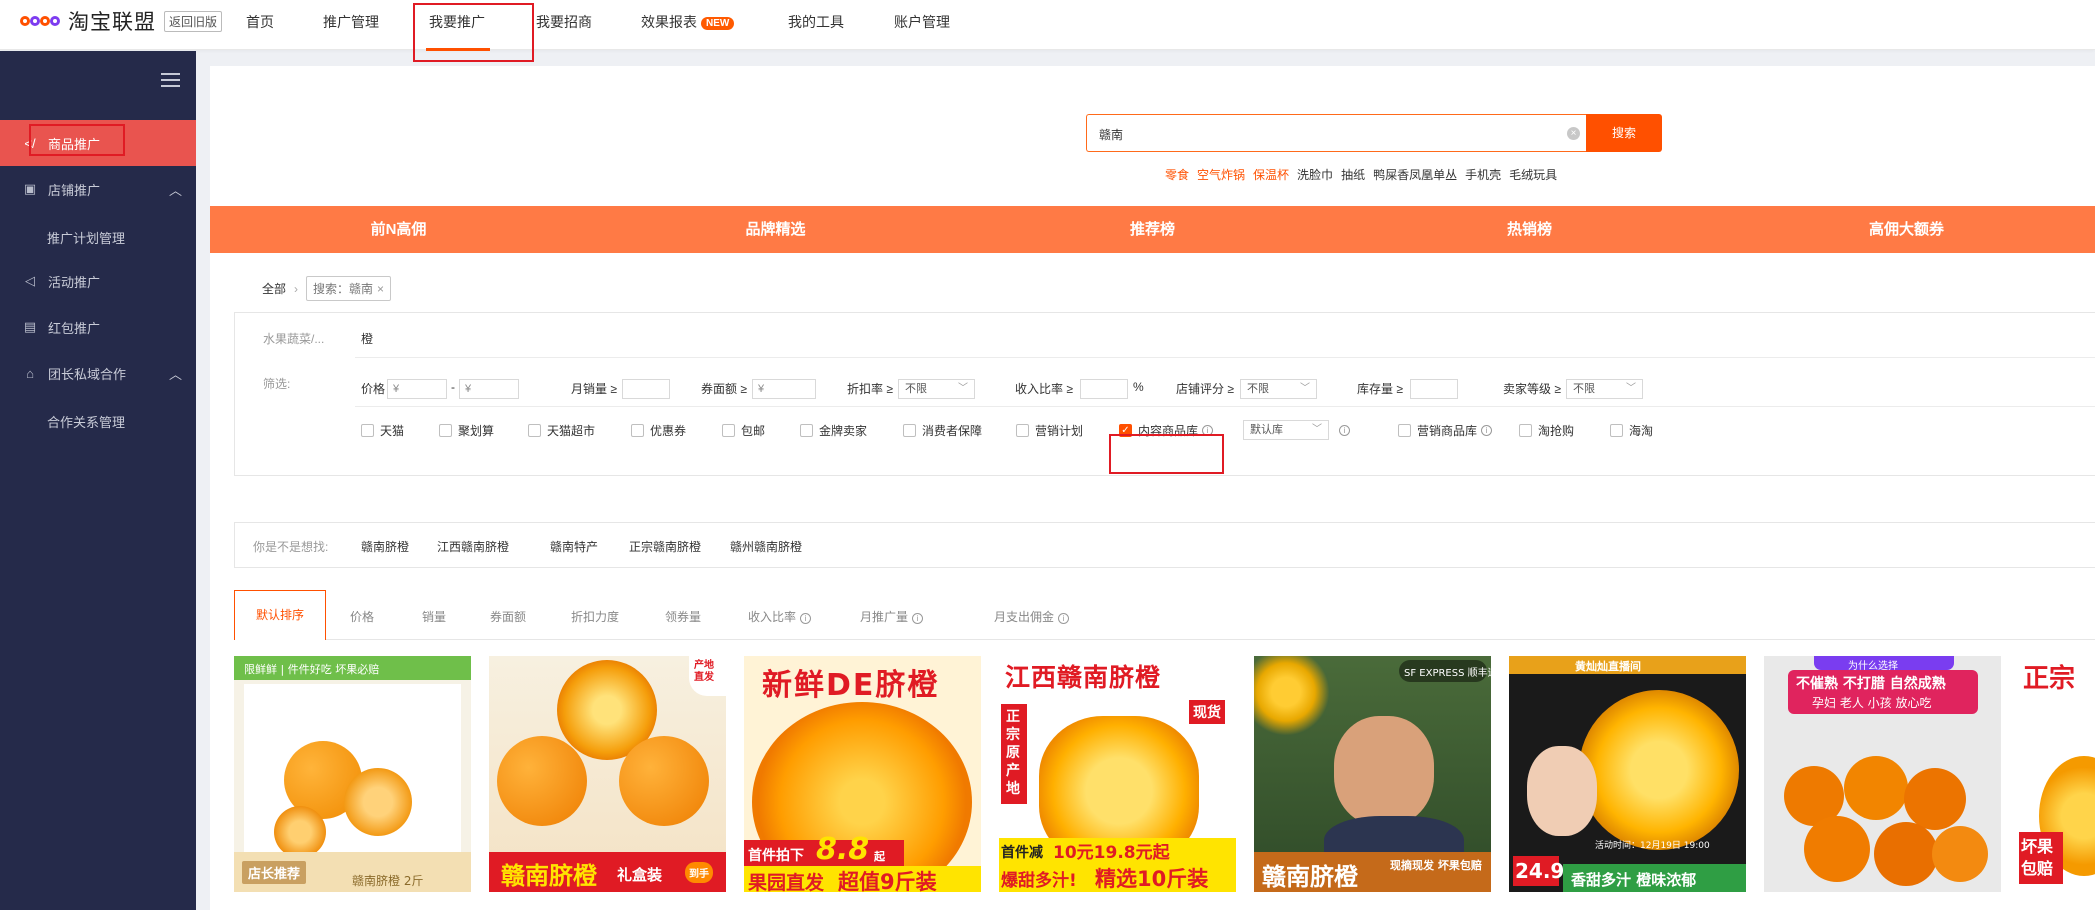 The image size is (2095, 910). I want to click on sort-price: 价格, so click(362, 616).